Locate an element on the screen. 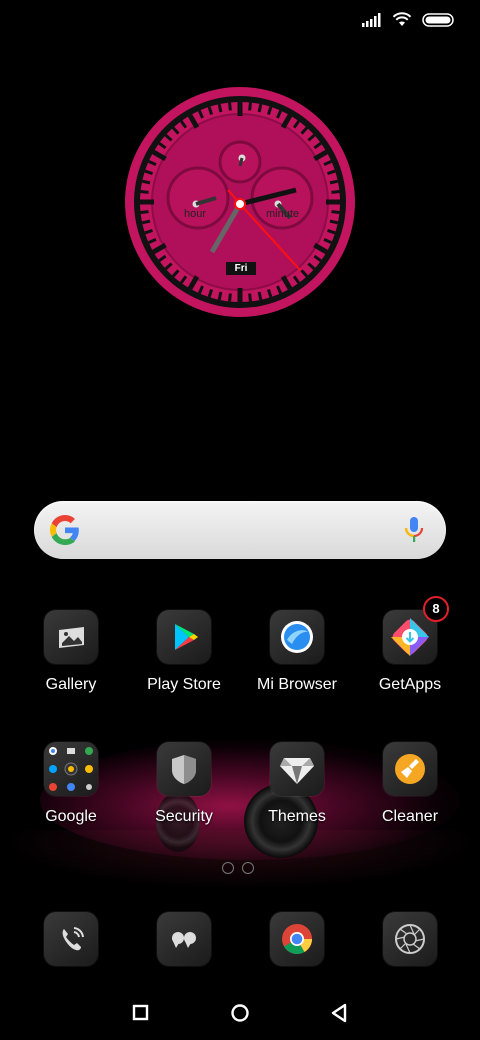  app-label: Play Store is located at coordinates (184, 684).